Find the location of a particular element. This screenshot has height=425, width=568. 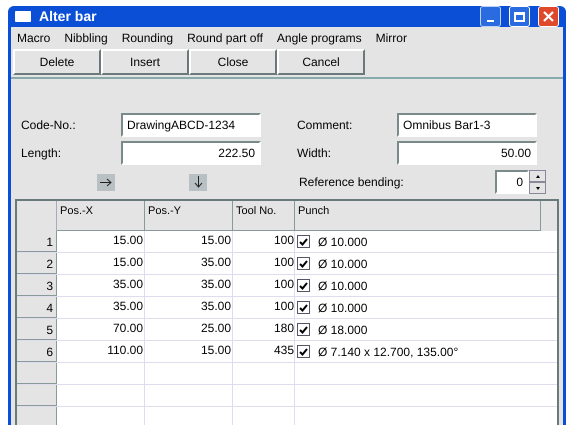

column-header: Tool No. is located at coordinates (264, 216).